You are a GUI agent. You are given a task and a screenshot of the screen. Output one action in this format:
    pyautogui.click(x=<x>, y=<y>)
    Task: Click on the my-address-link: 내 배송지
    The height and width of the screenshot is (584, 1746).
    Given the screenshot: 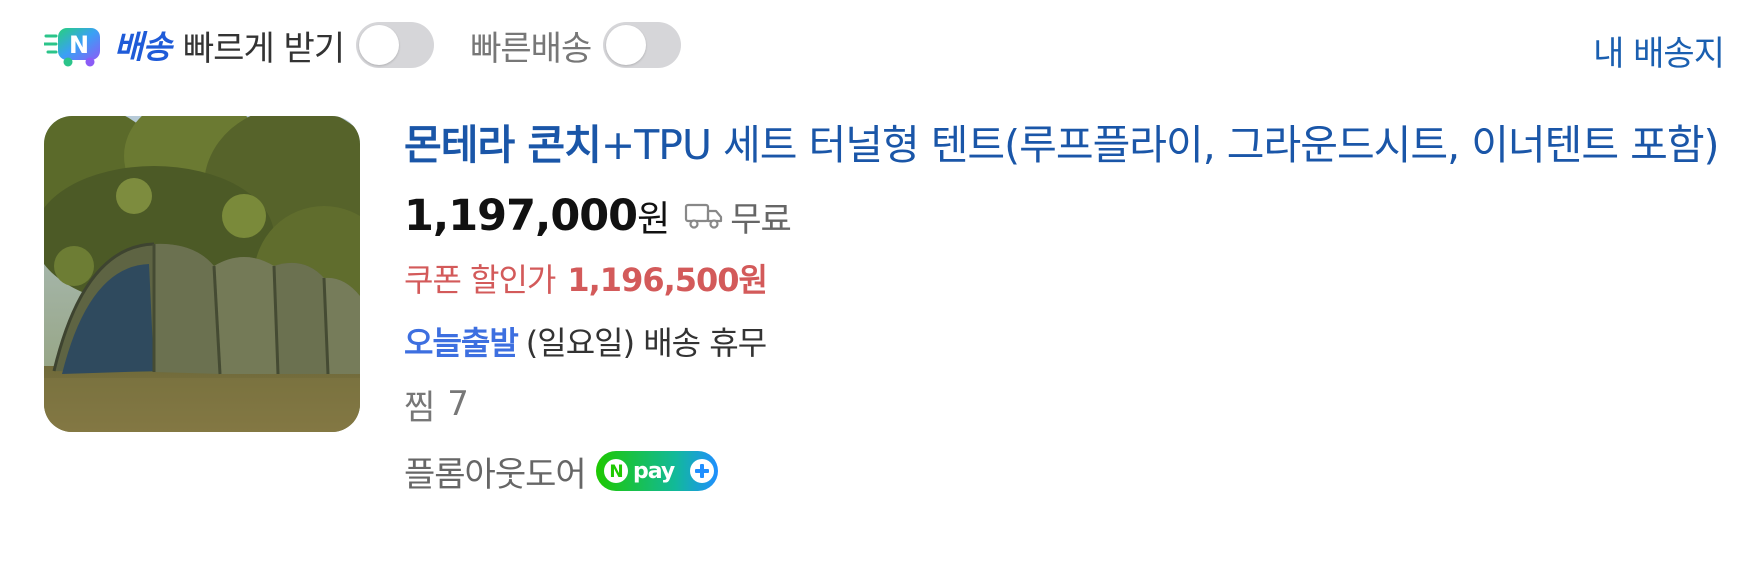 What is the action you would take?
    pyautogui.click(x=1659, y=50)
    